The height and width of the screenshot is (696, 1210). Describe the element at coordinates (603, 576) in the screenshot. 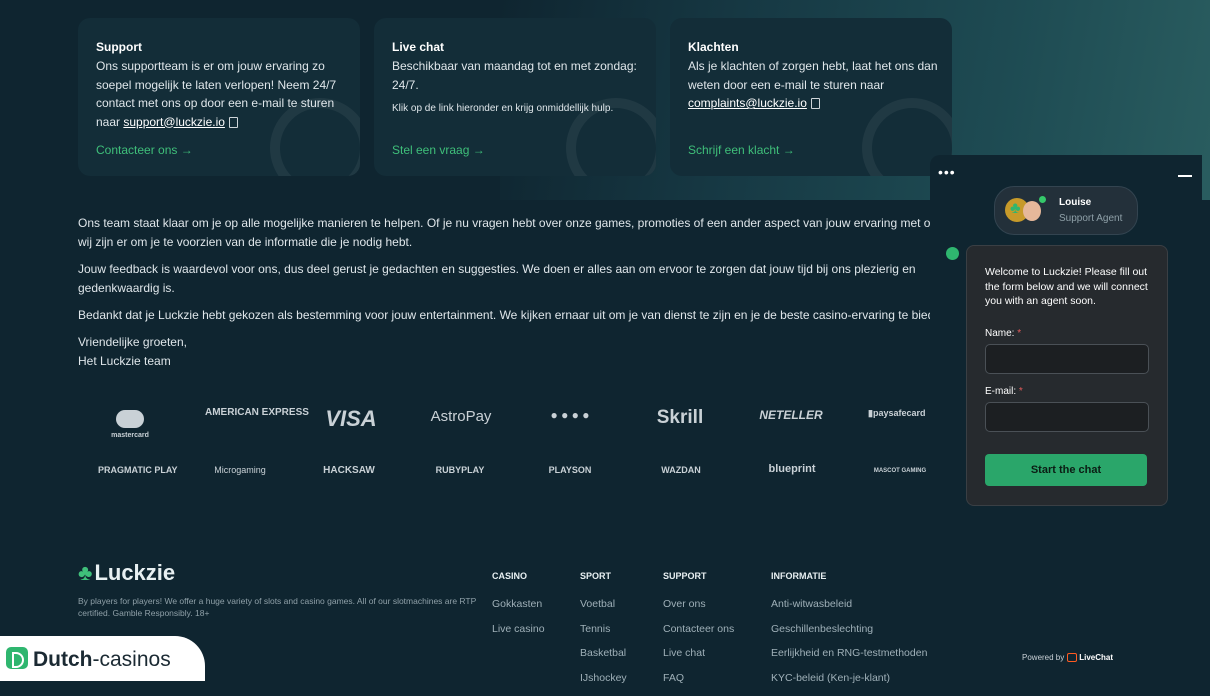

I see `footer-heading: SPORT` at that location.